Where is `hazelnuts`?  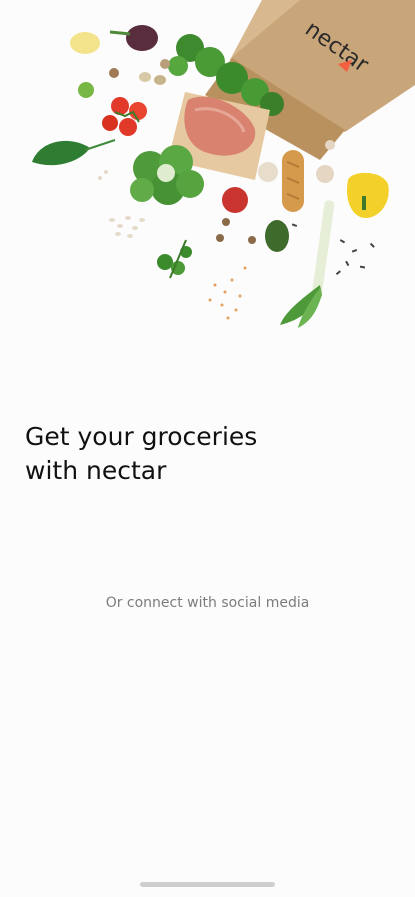 hazelnuts is located at coordinates (236, 231).